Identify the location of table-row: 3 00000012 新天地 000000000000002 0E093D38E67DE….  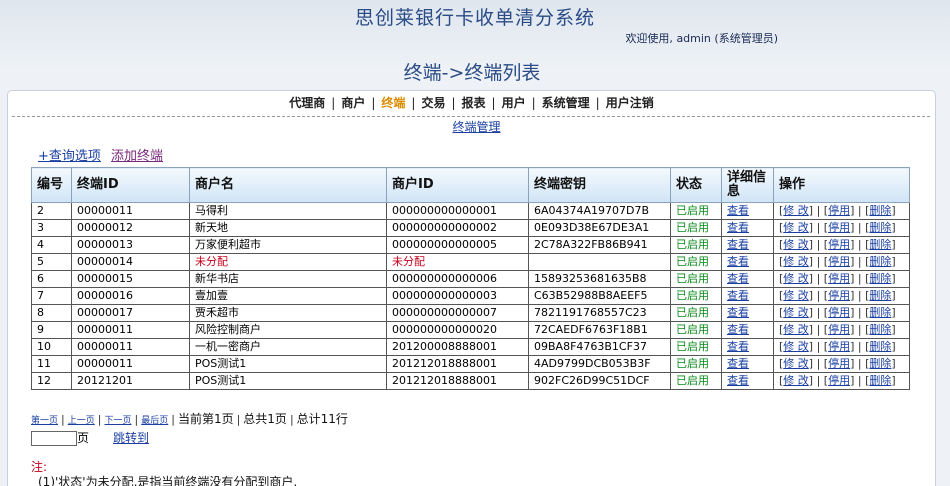
(470, 228).